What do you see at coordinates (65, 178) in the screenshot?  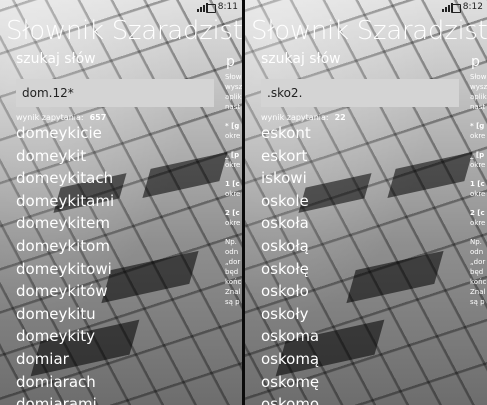 I see `result-item: domeykitach` at bounding box center [65, 178].